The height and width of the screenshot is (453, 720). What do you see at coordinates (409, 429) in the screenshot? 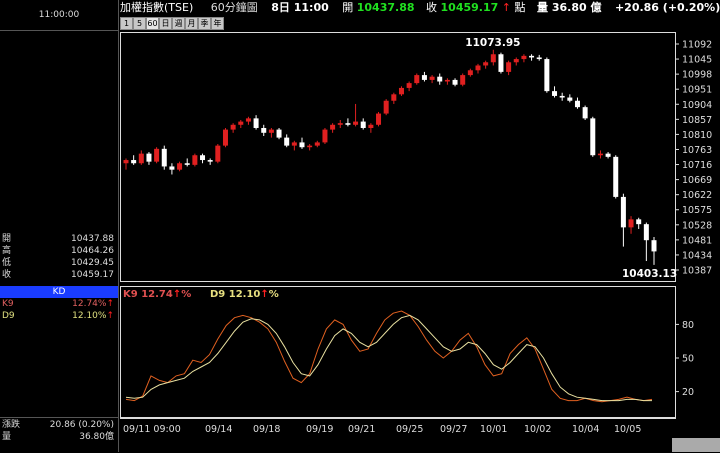
I see `time-tick-label: 09/25` at bounding box center [409, 429].